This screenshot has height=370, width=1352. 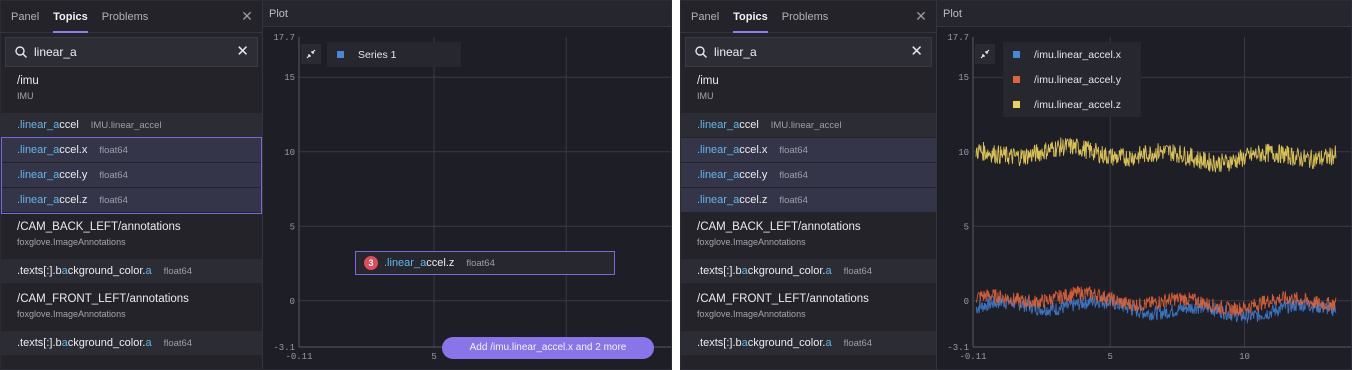 I want to click on legend-label: Series 1, so click(x=377, y=54).